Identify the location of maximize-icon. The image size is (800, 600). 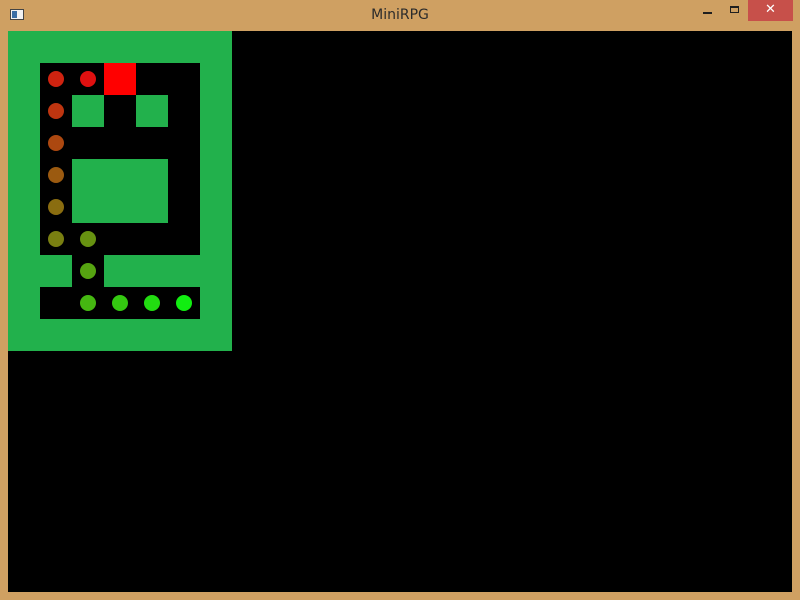
(734, 9).